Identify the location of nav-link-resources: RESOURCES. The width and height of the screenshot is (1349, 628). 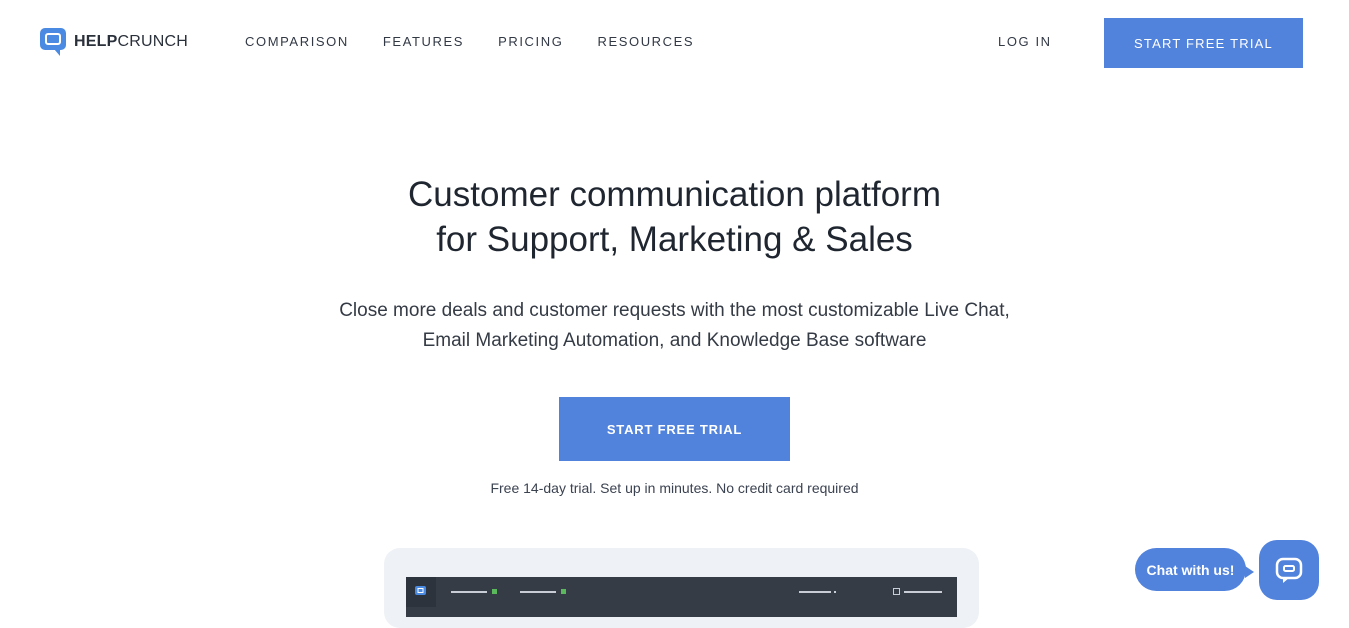
(645, 41).